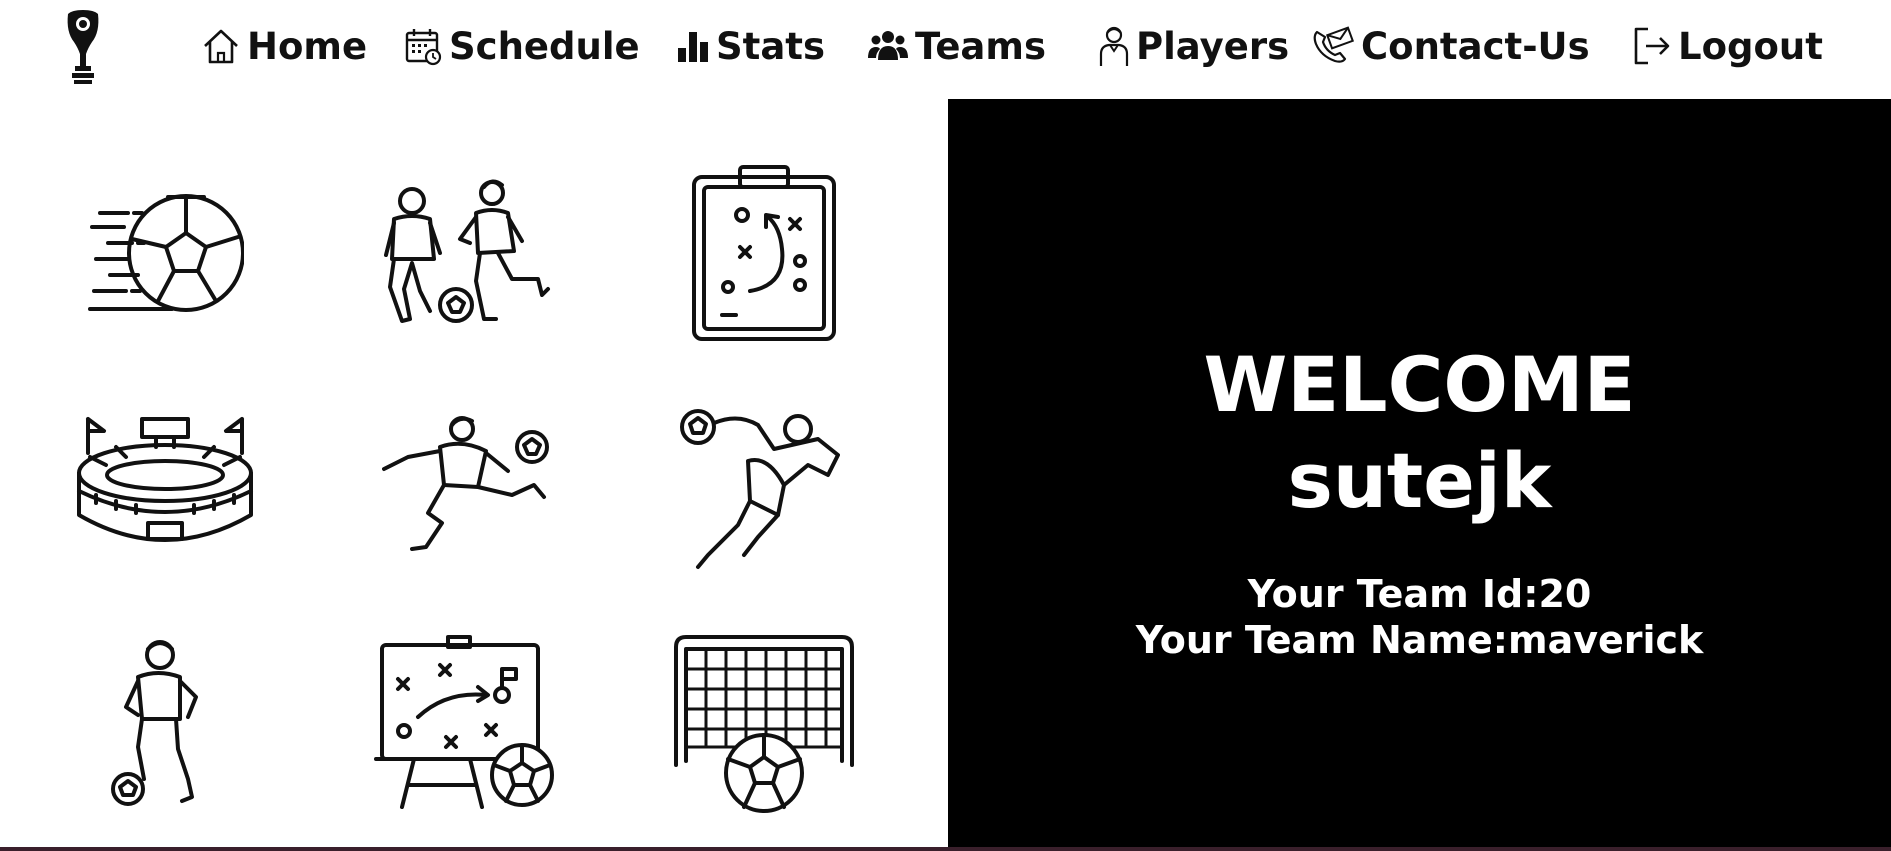 Image resolution: width=1891 pixels, height=851 pixels. Describe the element at coordinates (1652, 46) in the screenshot. I see `logout-icon` at that location.